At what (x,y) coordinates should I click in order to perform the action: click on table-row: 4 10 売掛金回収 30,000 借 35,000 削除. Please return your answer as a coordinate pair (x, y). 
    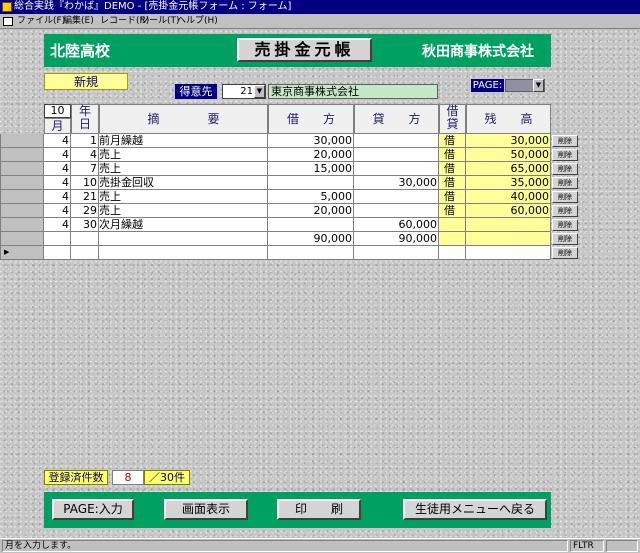
    Looking at the image, I should click on (290, 183).